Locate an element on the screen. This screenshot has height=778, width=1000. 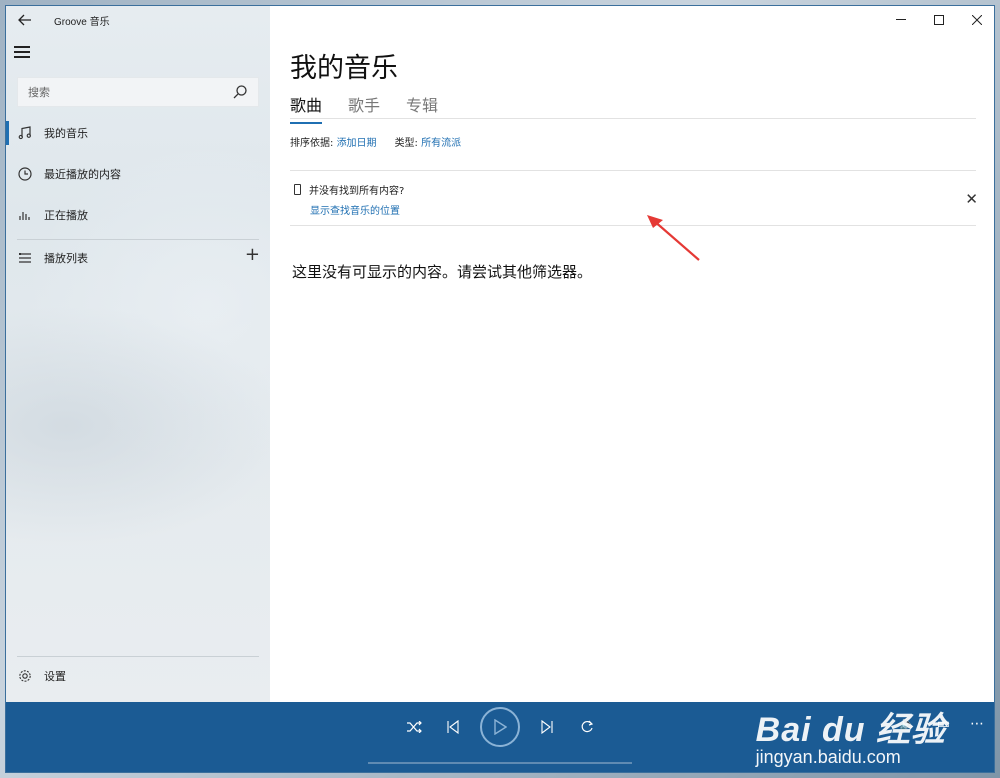
previous-icon is located at coordinates (453, 727).